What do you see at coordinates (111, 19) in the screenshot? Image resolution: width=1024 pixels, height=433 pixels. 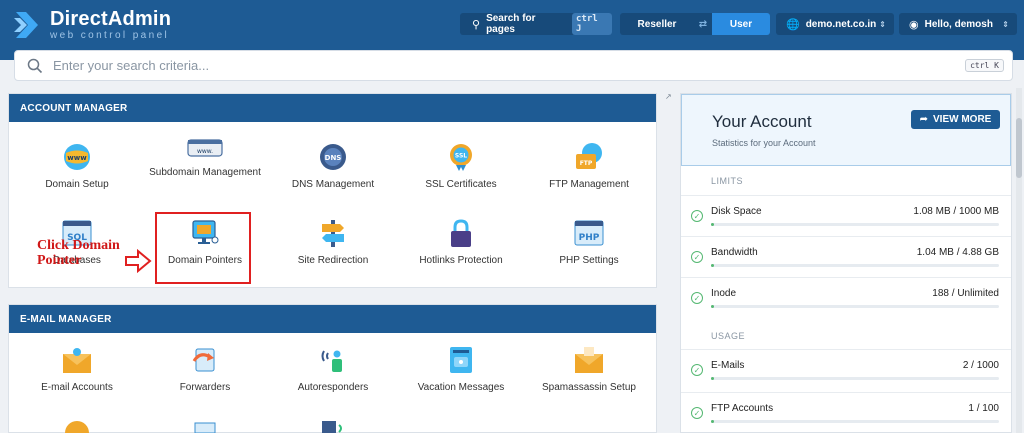 I see `logo-title: DirectAdmin` at bounding box center [111, 19].